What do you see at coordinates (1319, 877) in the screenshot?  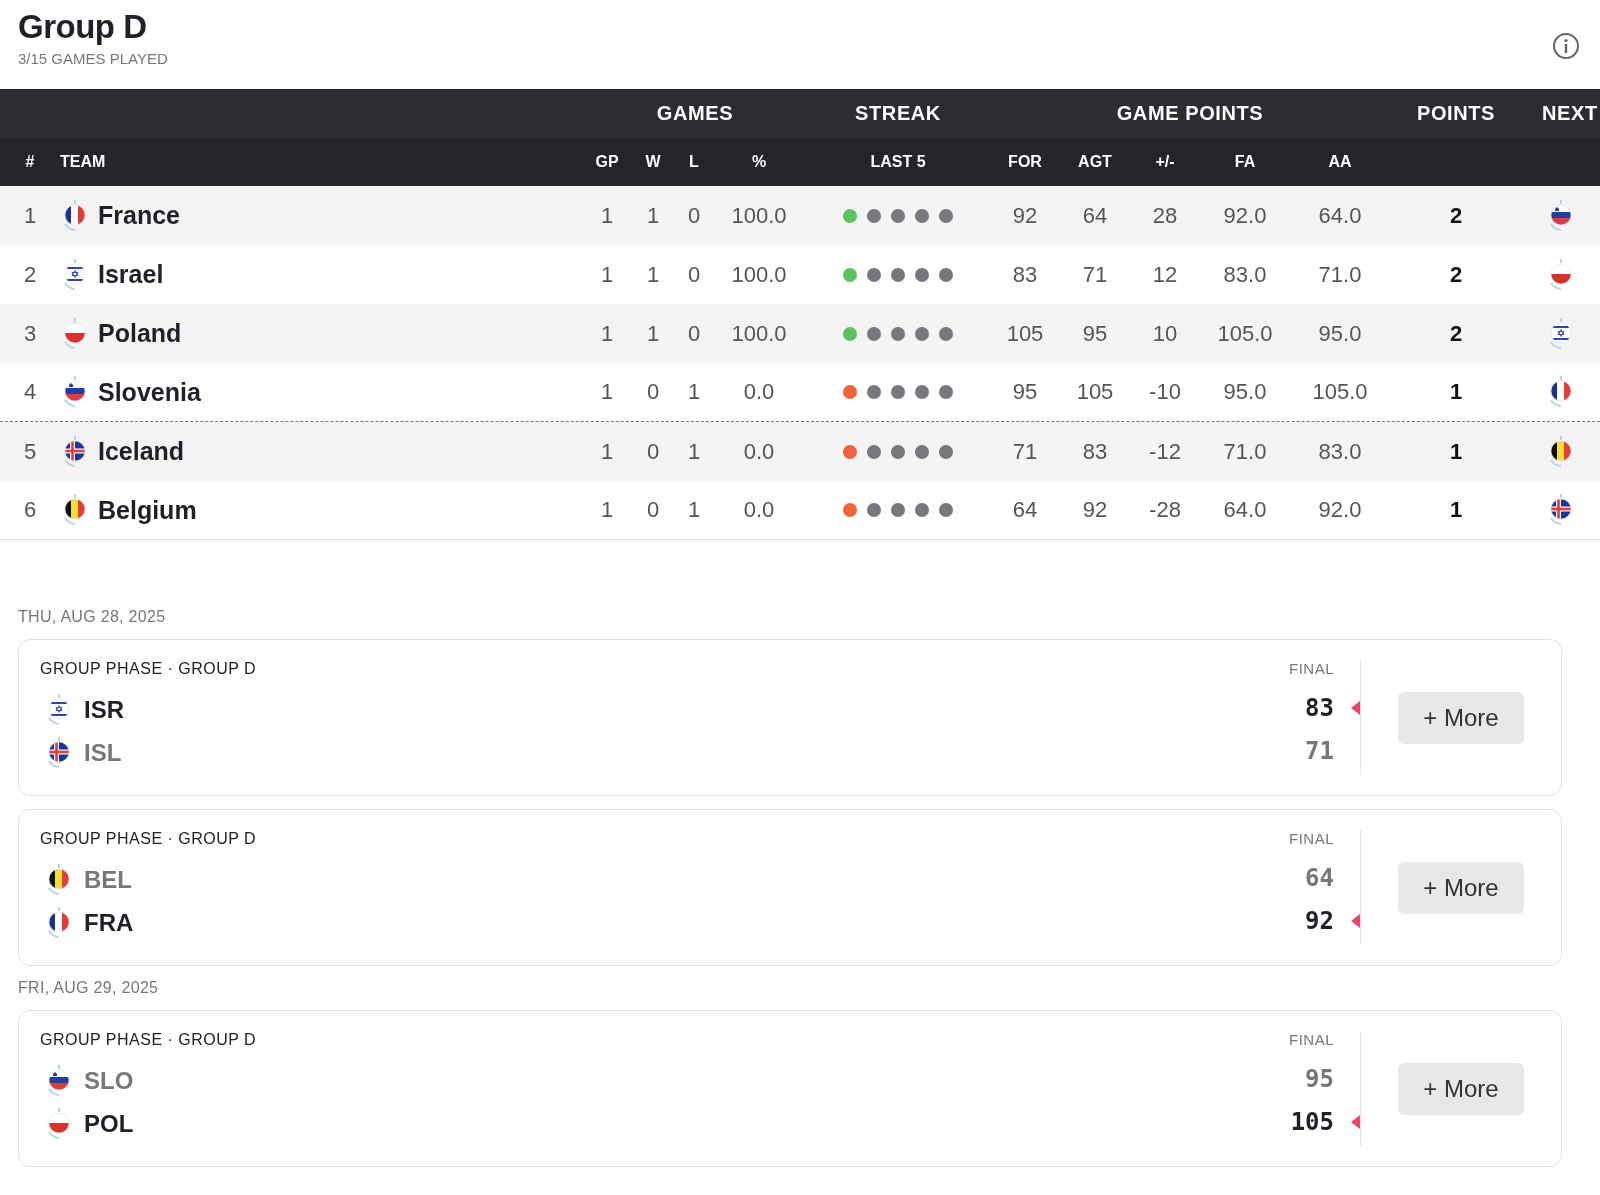 I see `team-score: 64` at bounding box center [1319, 877].